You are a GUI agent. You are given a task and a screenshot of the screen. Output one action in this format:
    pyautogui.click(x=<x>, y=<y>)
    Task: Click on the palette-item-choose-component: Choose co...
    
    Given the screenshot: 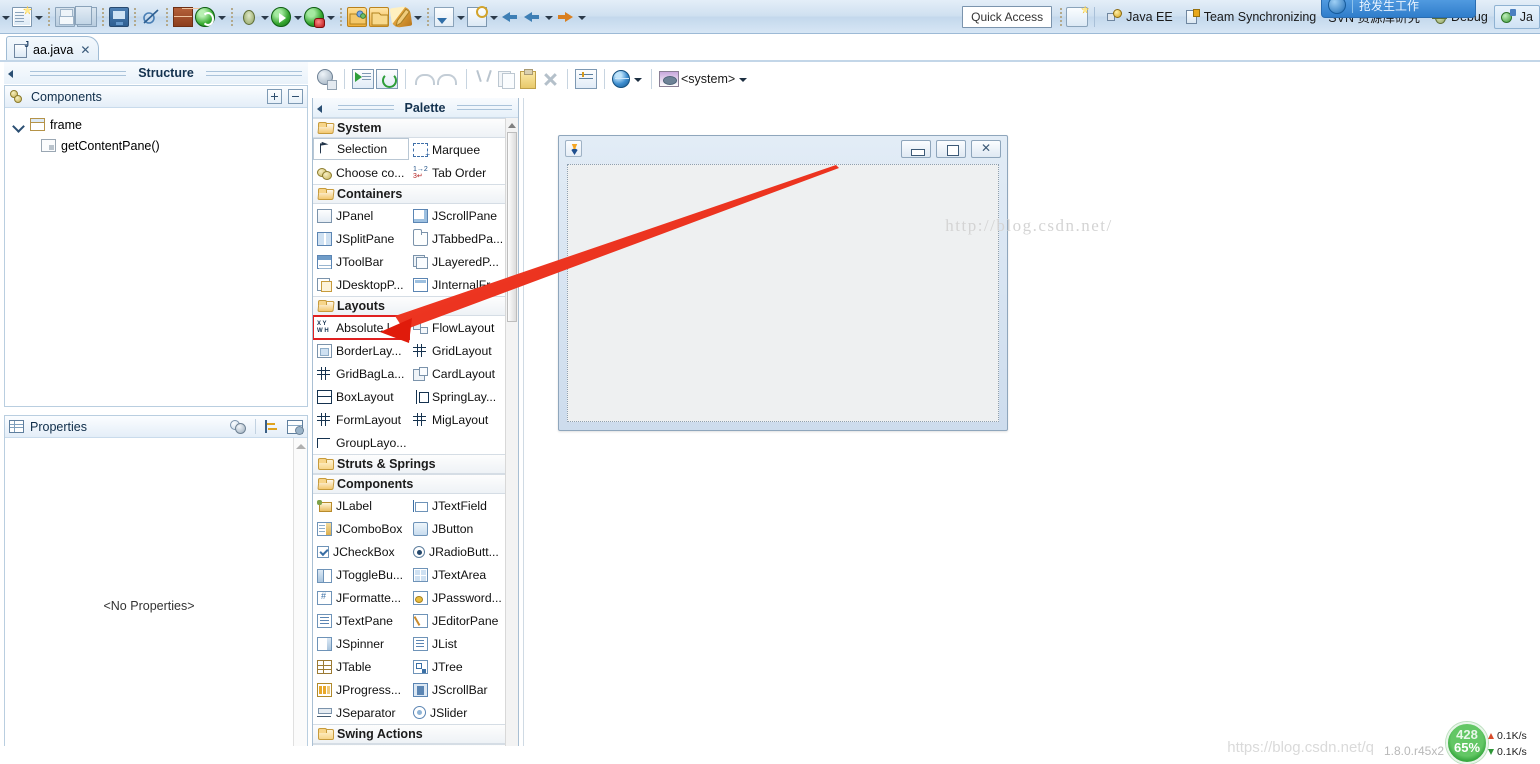 What is the action you would take?
    pyautogui.click(x=361, y=172)
    